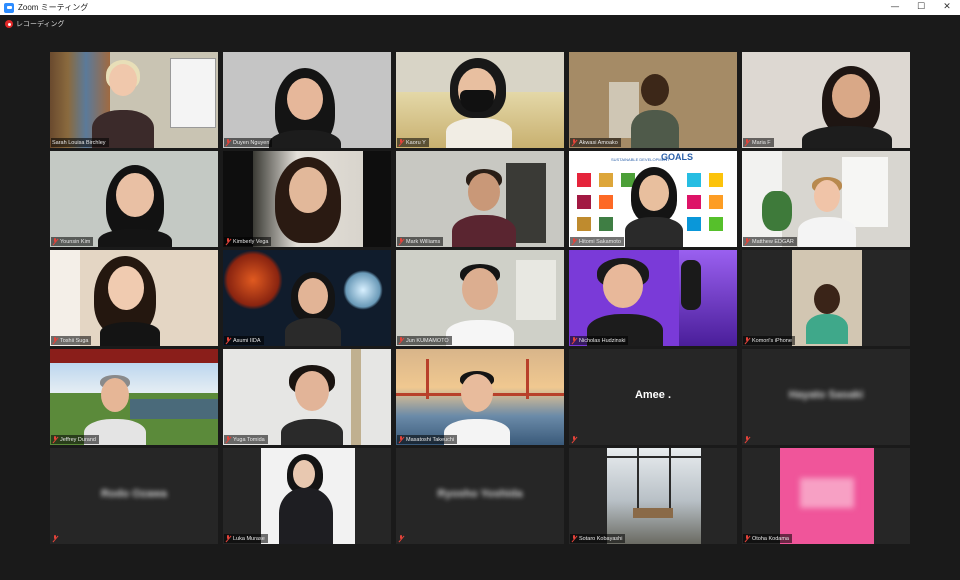 Image resolution: width=960 pixels, height=580 pixels. What do you see at coordinates (599, 340) in the screenshot?
I see `participant-name: Nicholas Hudzinski` at bounding box center [599, 340].